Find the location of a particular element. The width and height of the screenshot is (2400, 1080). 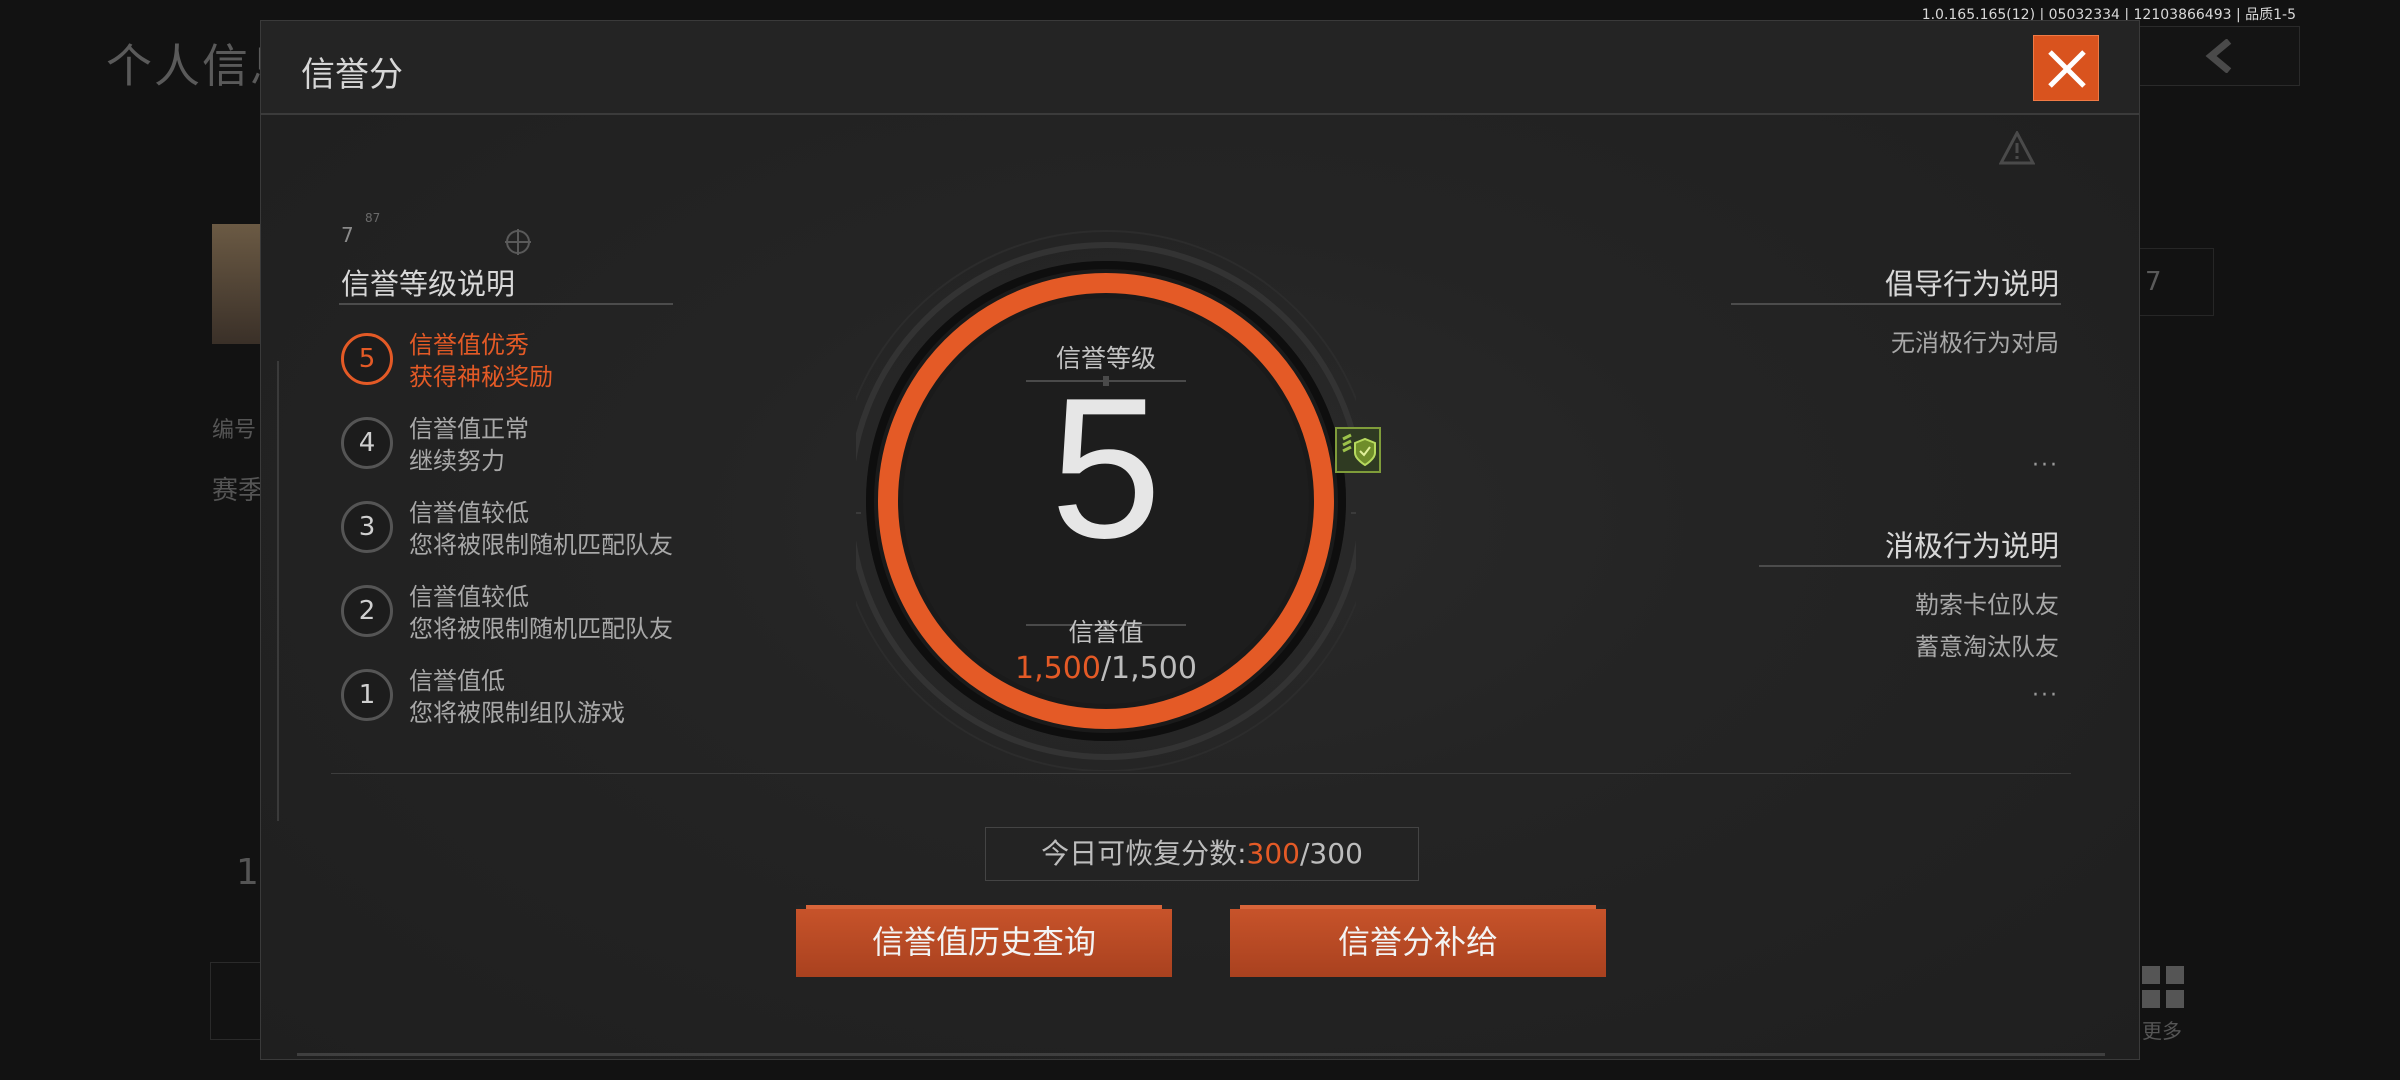

level-item-5: 5 信誉值优秀 获得神秘奖励 is located at coordinates (541, 360).